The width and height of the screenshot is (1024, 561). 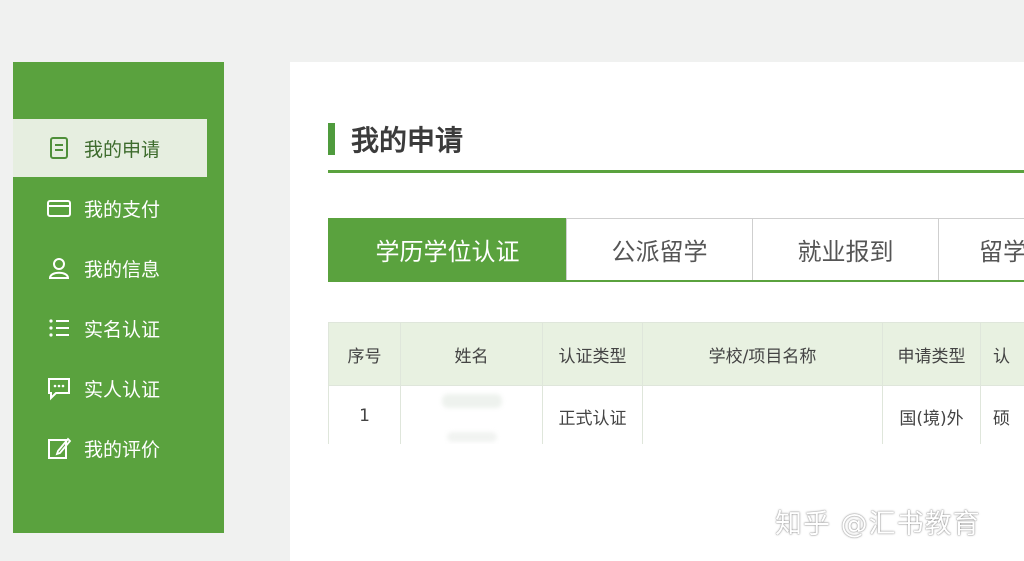 I want to click on document-icon, so click(x=59, y=148).